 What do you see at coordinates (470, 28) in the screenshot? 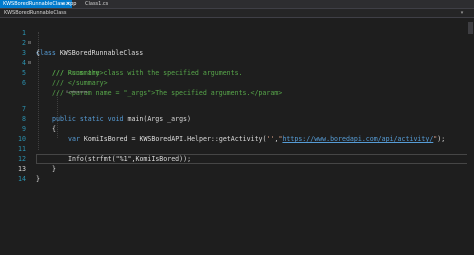
I see `scrollbar-thumb` at bounding box center [470, 28].